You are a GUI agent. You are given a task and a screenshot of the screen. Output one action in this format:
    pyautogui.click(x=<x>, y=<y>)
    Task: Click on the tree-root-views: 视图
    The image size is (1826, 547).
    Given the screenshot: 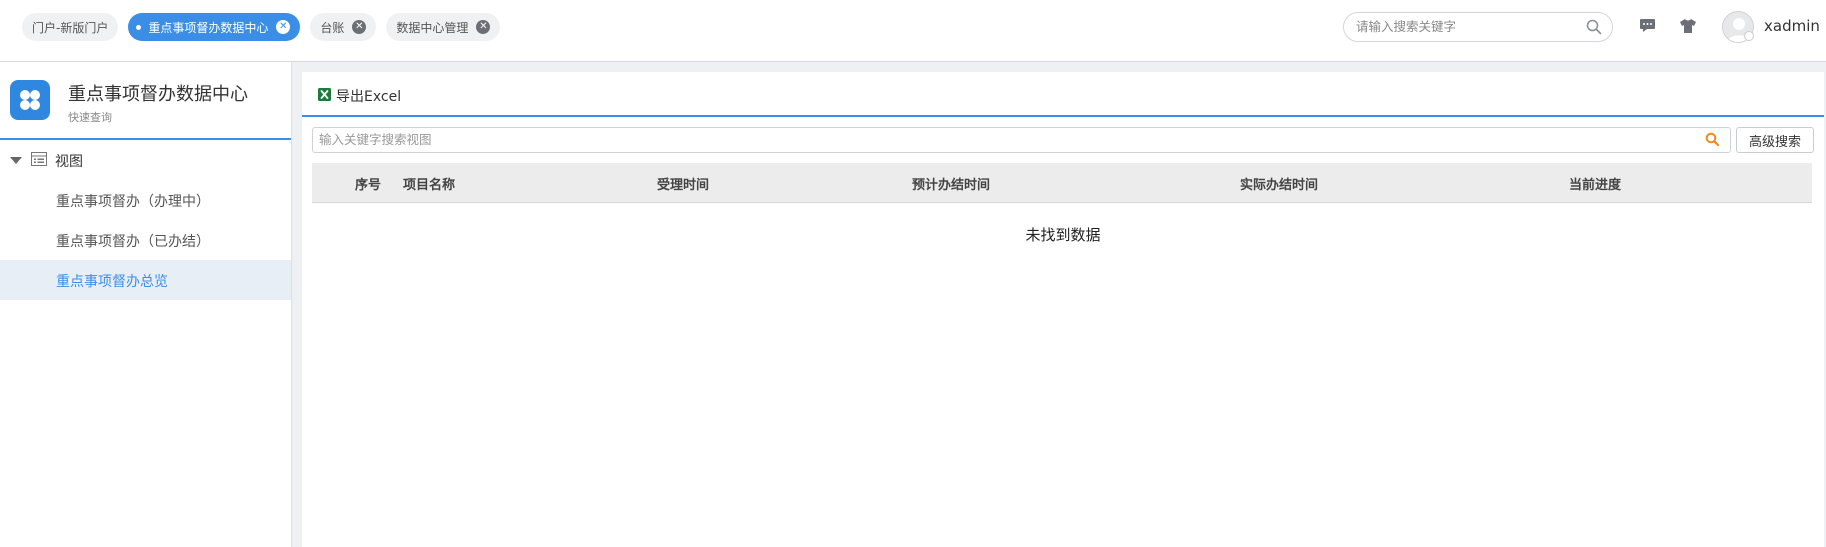 What is the action you would take?
    pyautogui.click(x=145, y=160)
    